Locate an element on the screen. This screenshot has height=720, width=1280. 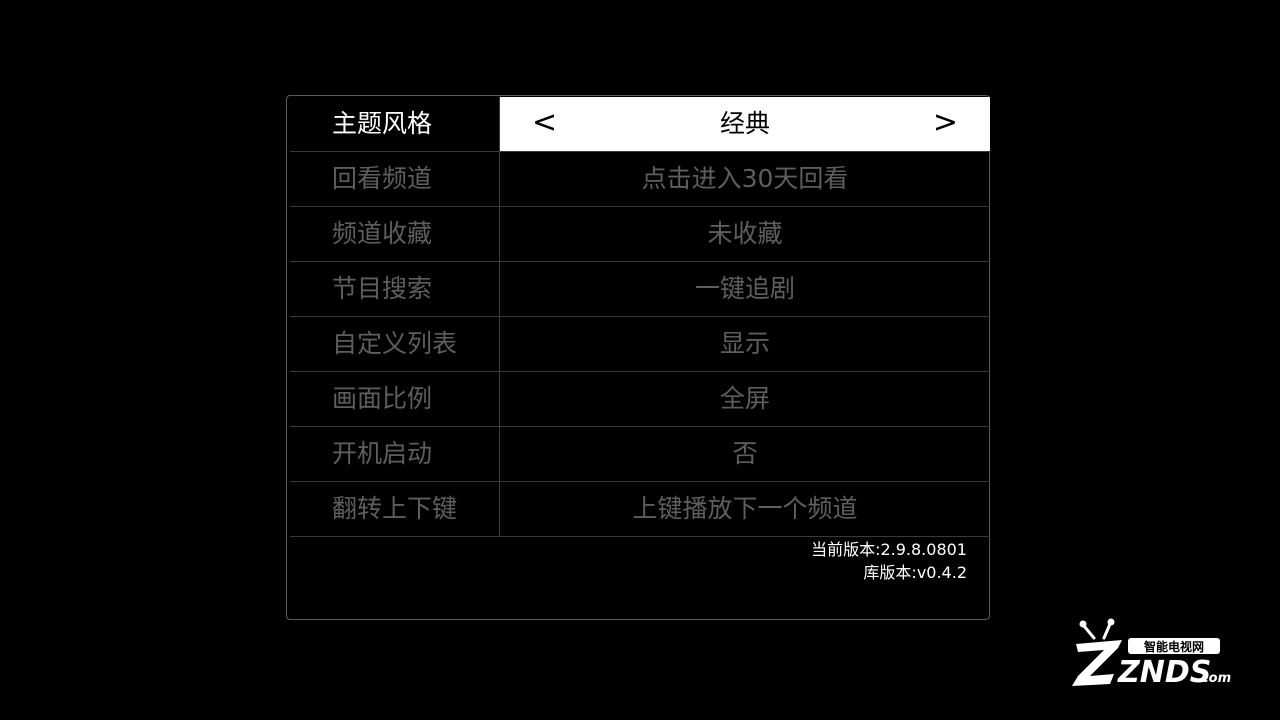
setting-row-program-search: 节目搜索 一键追剧 is located at coordinates (640, 289).